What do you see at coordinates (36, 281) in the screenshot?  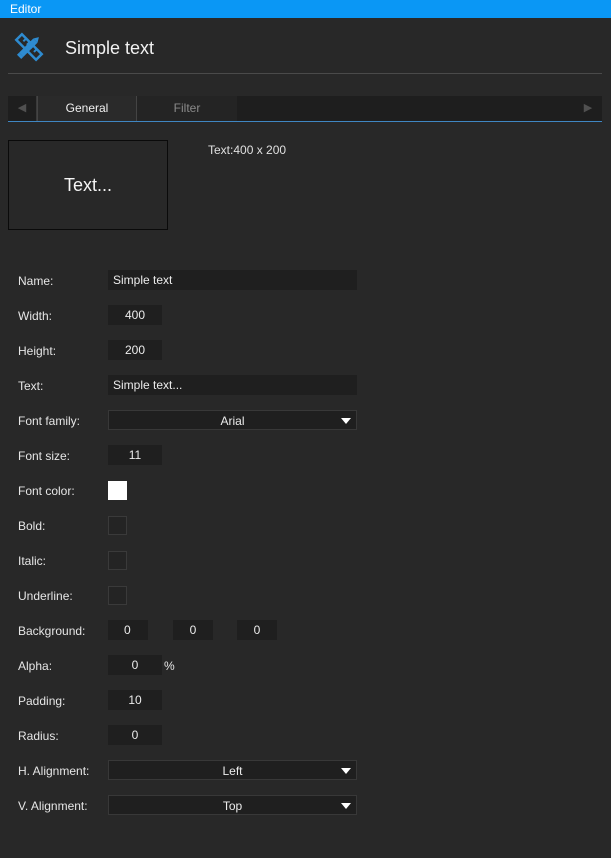 I see `name-label: Name:` at bounding box center [36, 281].